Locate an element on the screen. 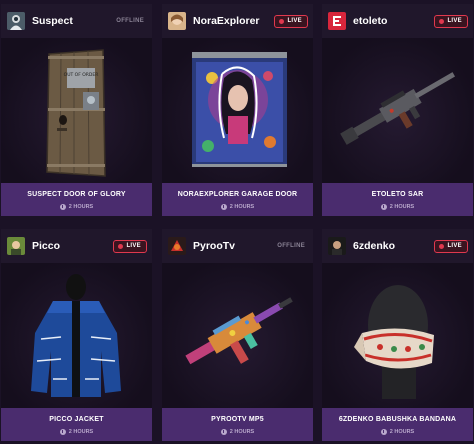 Image resolution: width=474 pixels, height=444 pixels. card-footer: ETOLETO SAR 2 HOURS is located at coordinates (397, 199).